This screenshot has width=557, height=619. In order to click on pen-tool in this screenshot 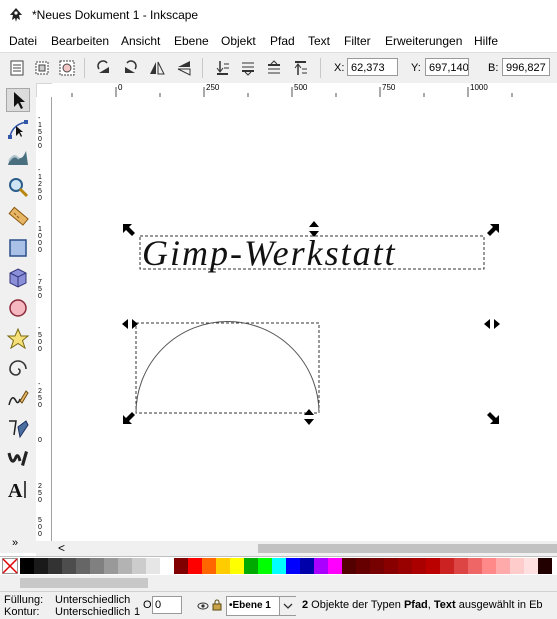, I will do `click(18, 429)`.